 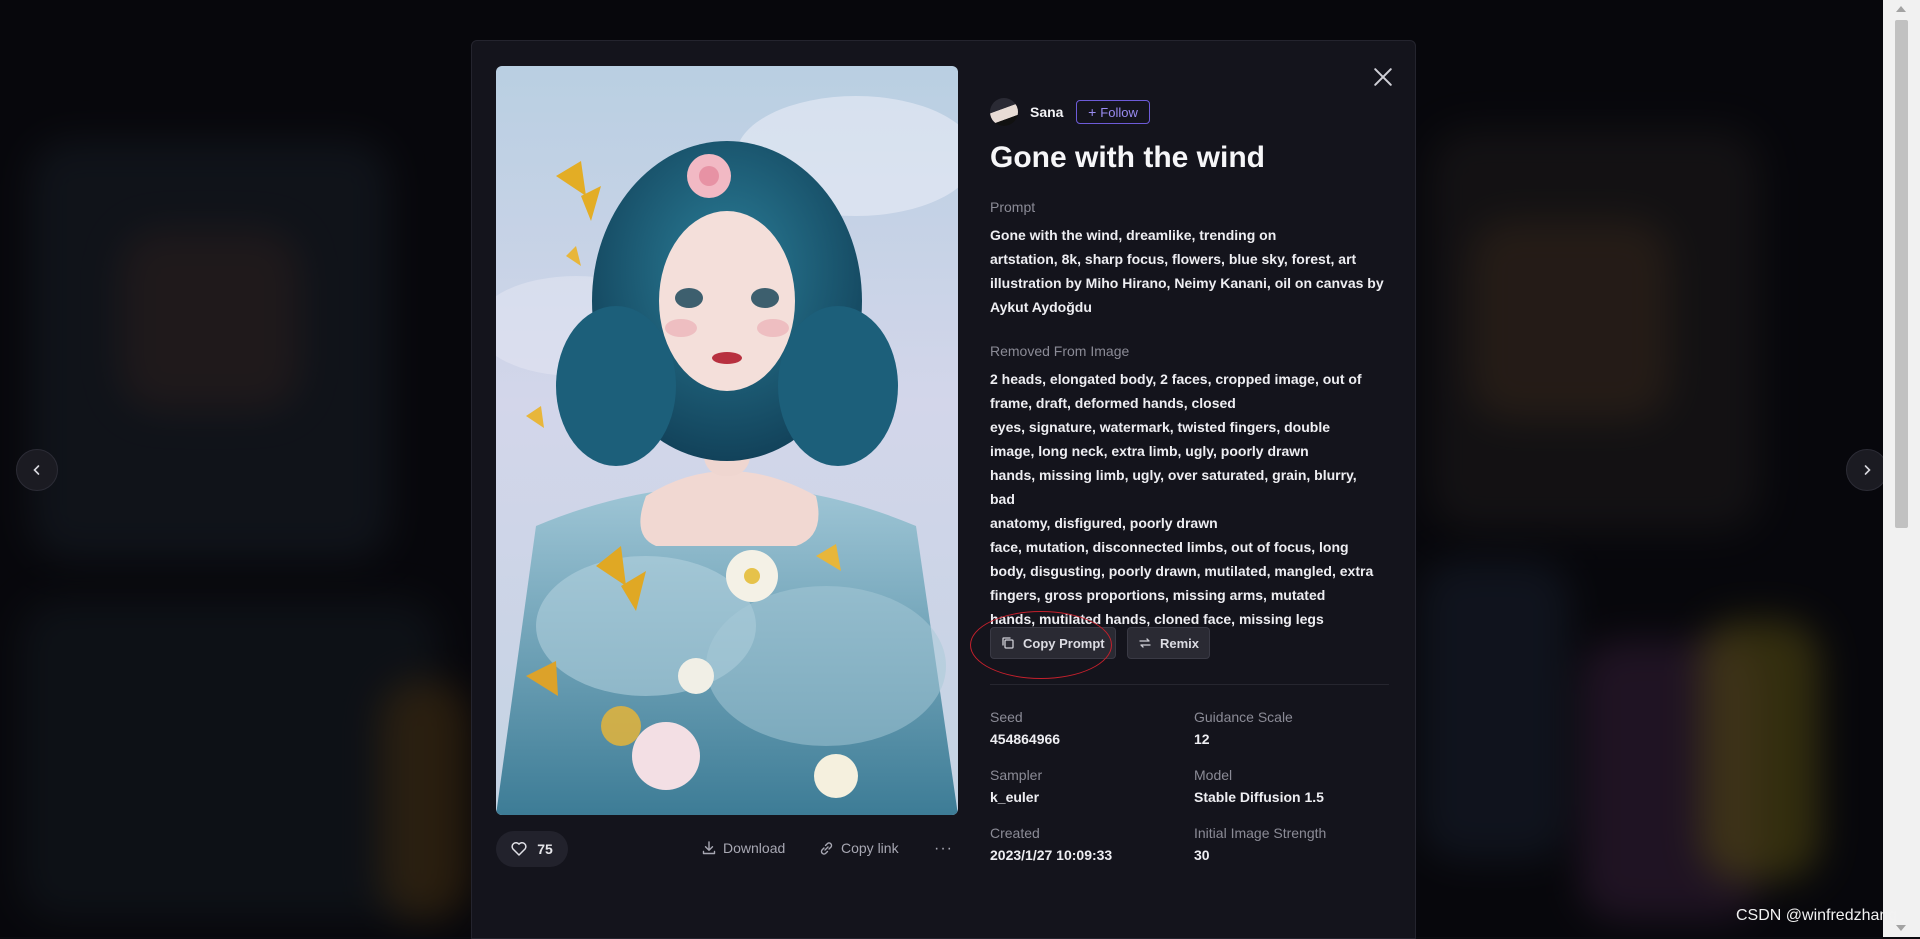 I want to click on created-value: 2023/1/27 10:09:33, so click(x=1051, y=855).